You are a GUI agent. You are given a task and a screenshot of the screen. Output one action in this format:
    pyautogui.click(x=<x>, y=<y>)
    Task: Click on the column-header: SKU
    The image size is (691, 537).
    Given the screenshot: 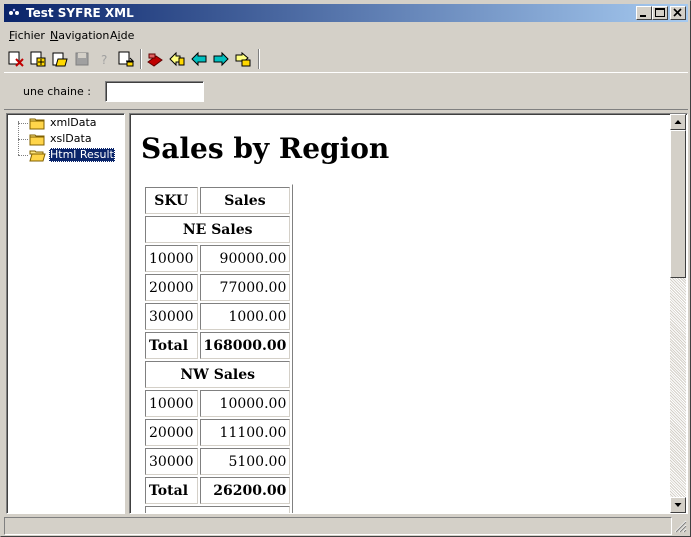 What is the action you would take?
    pyautogui.click(x=171, y=200)
    